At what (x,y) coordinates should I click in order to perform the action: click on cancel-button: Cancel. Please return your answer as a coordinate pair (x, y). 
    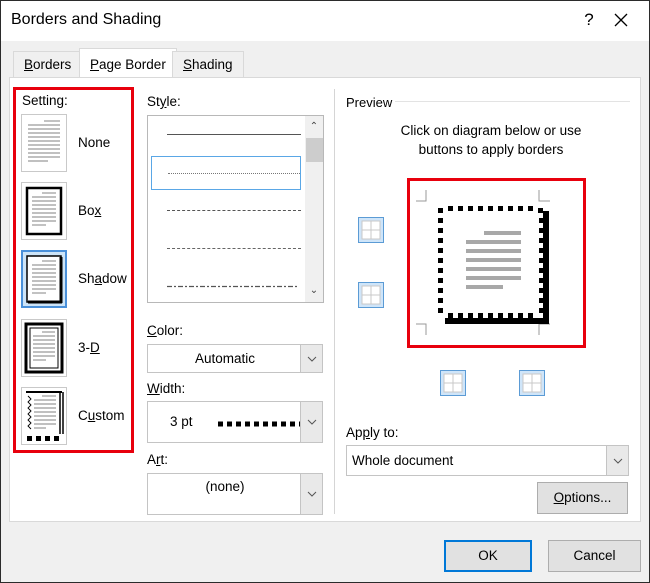
    Looking at the image, I should click on (594, 556).